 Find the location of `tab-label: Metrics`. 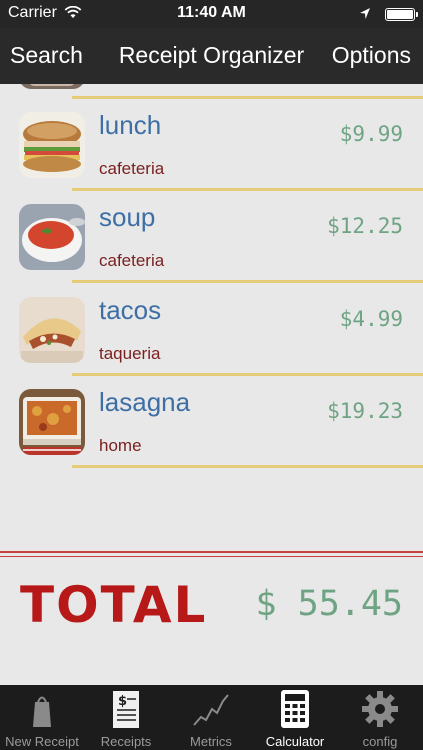

tab-label: Metrics is located at coordinates (211, 741).